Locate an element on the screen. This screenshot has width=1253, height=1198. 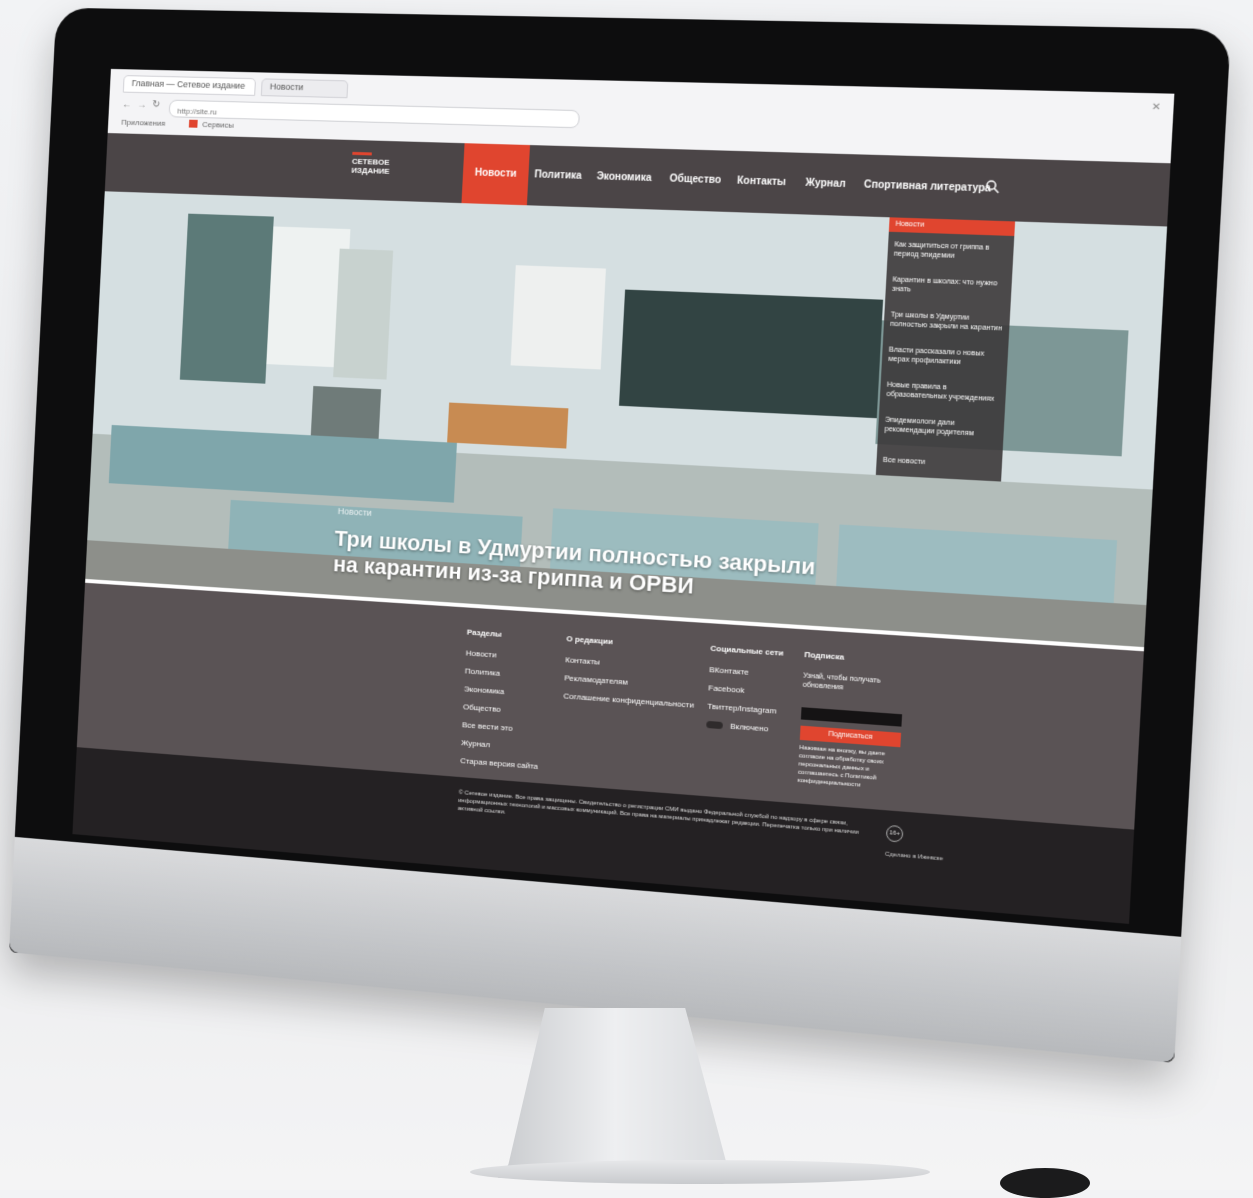
back-icon: ← is located at coordinates (127, 104).